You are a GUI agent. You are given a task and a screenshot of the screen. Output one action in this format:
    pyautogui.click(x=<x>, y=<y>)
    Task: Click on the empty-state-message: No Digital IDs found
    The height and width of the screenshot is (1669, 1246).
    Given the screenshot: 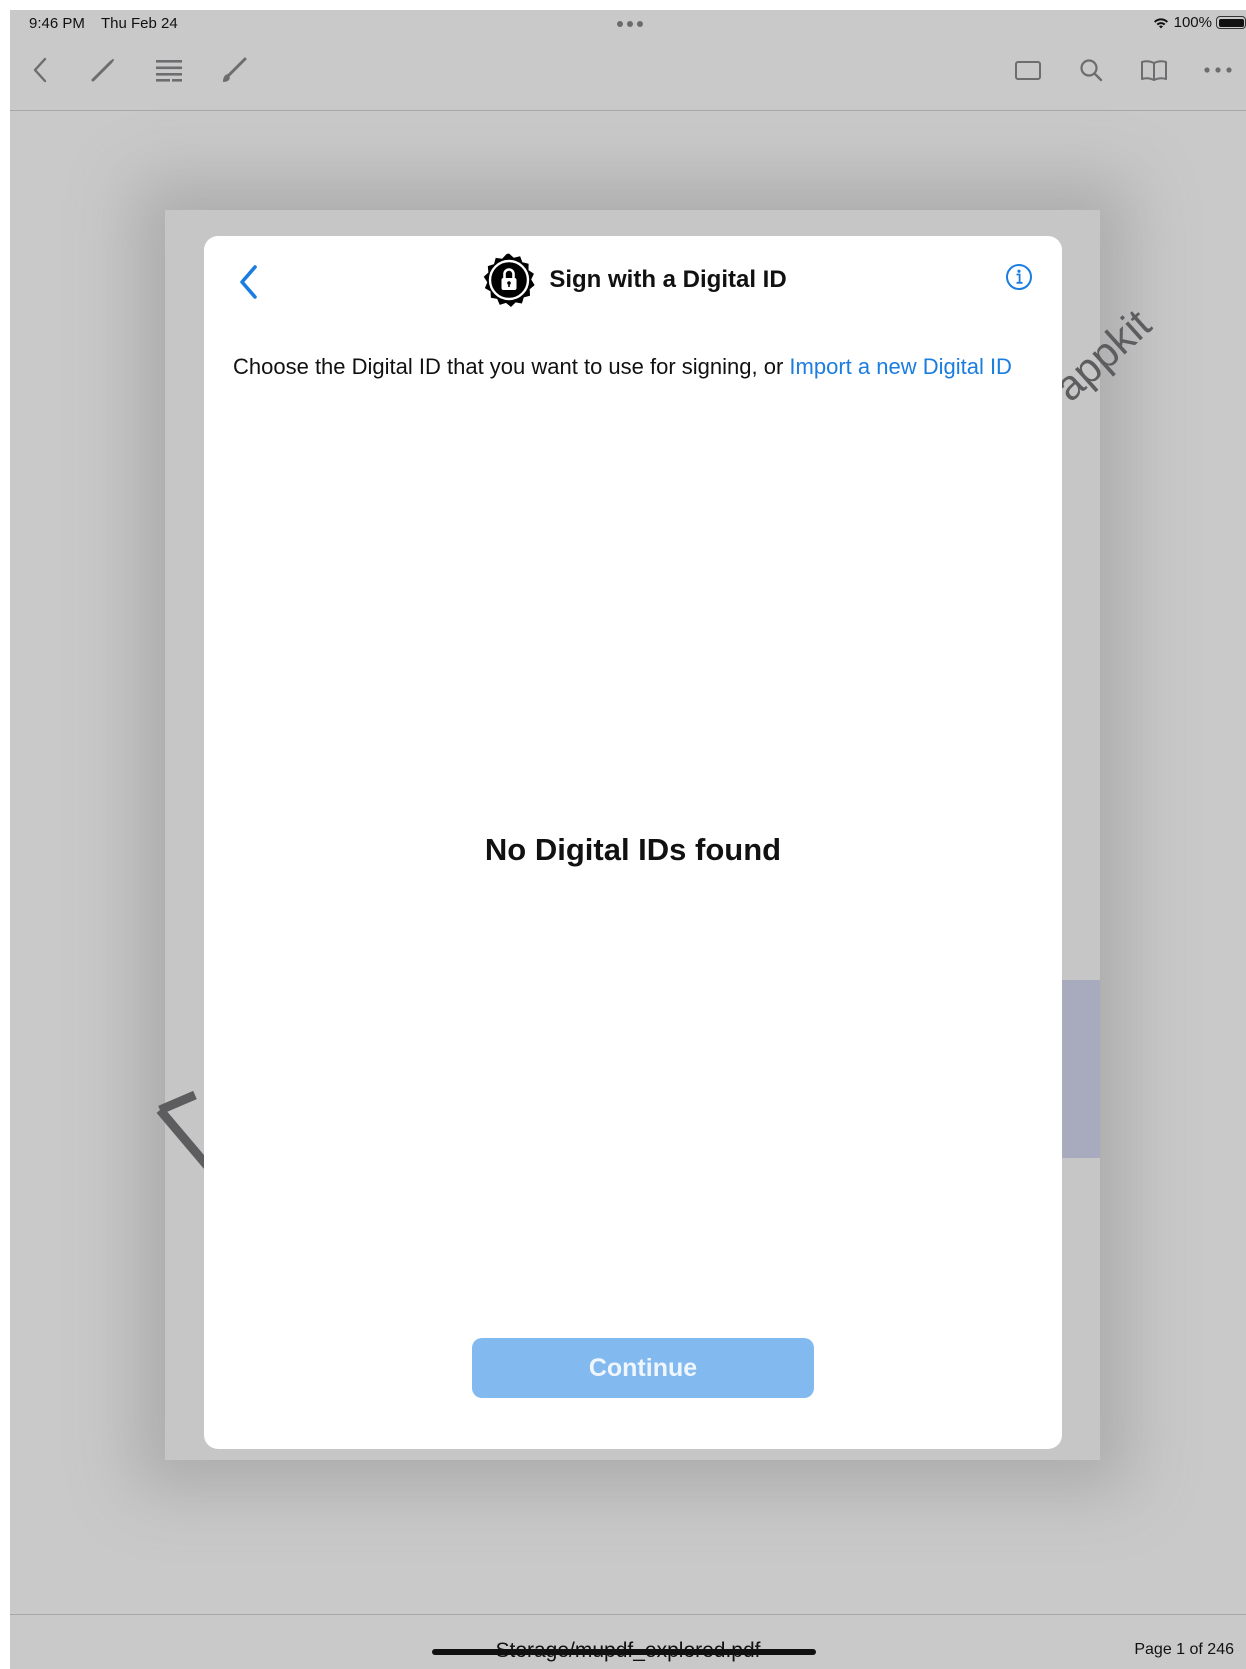 What is the action you would take?
    pyautogui.click(x=633, y=849)
    